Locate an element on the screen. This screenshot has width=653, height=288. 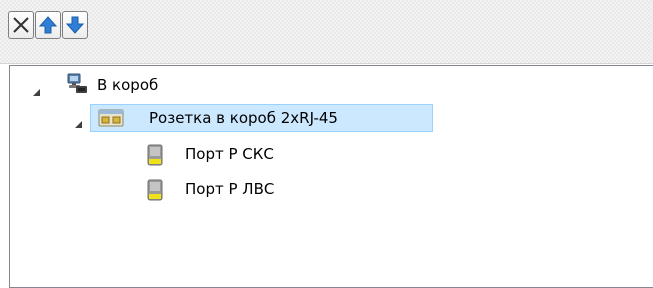
close-icon is located at coordinates (21, 25).